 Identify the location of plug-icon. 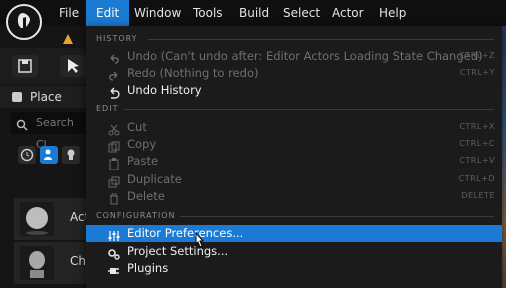
(114, 268).